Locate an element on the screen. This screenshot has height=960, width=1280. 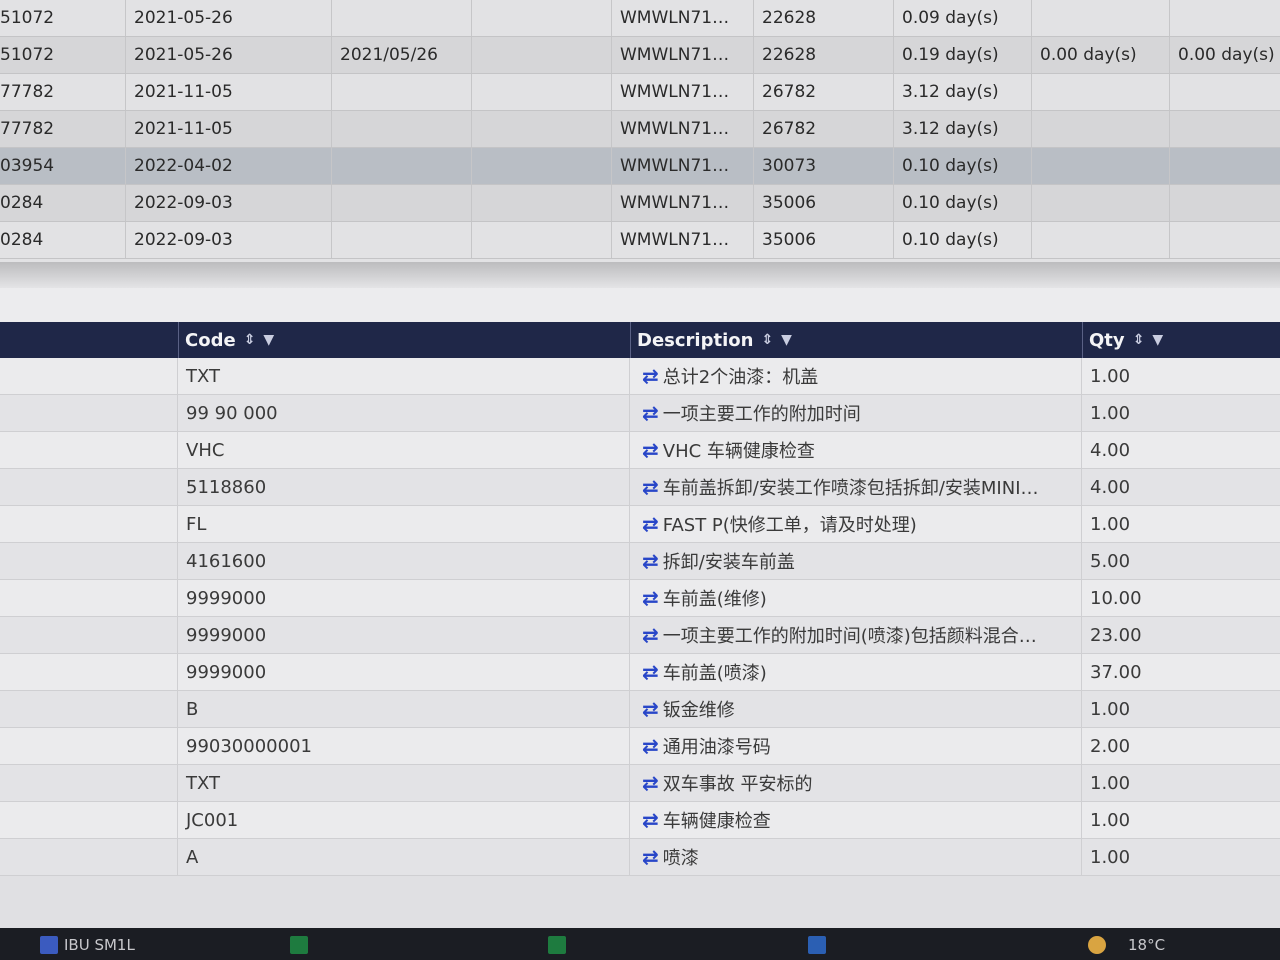
description-cell: ⇄ 车前盖(维修) is located at coordinates (856, 598).